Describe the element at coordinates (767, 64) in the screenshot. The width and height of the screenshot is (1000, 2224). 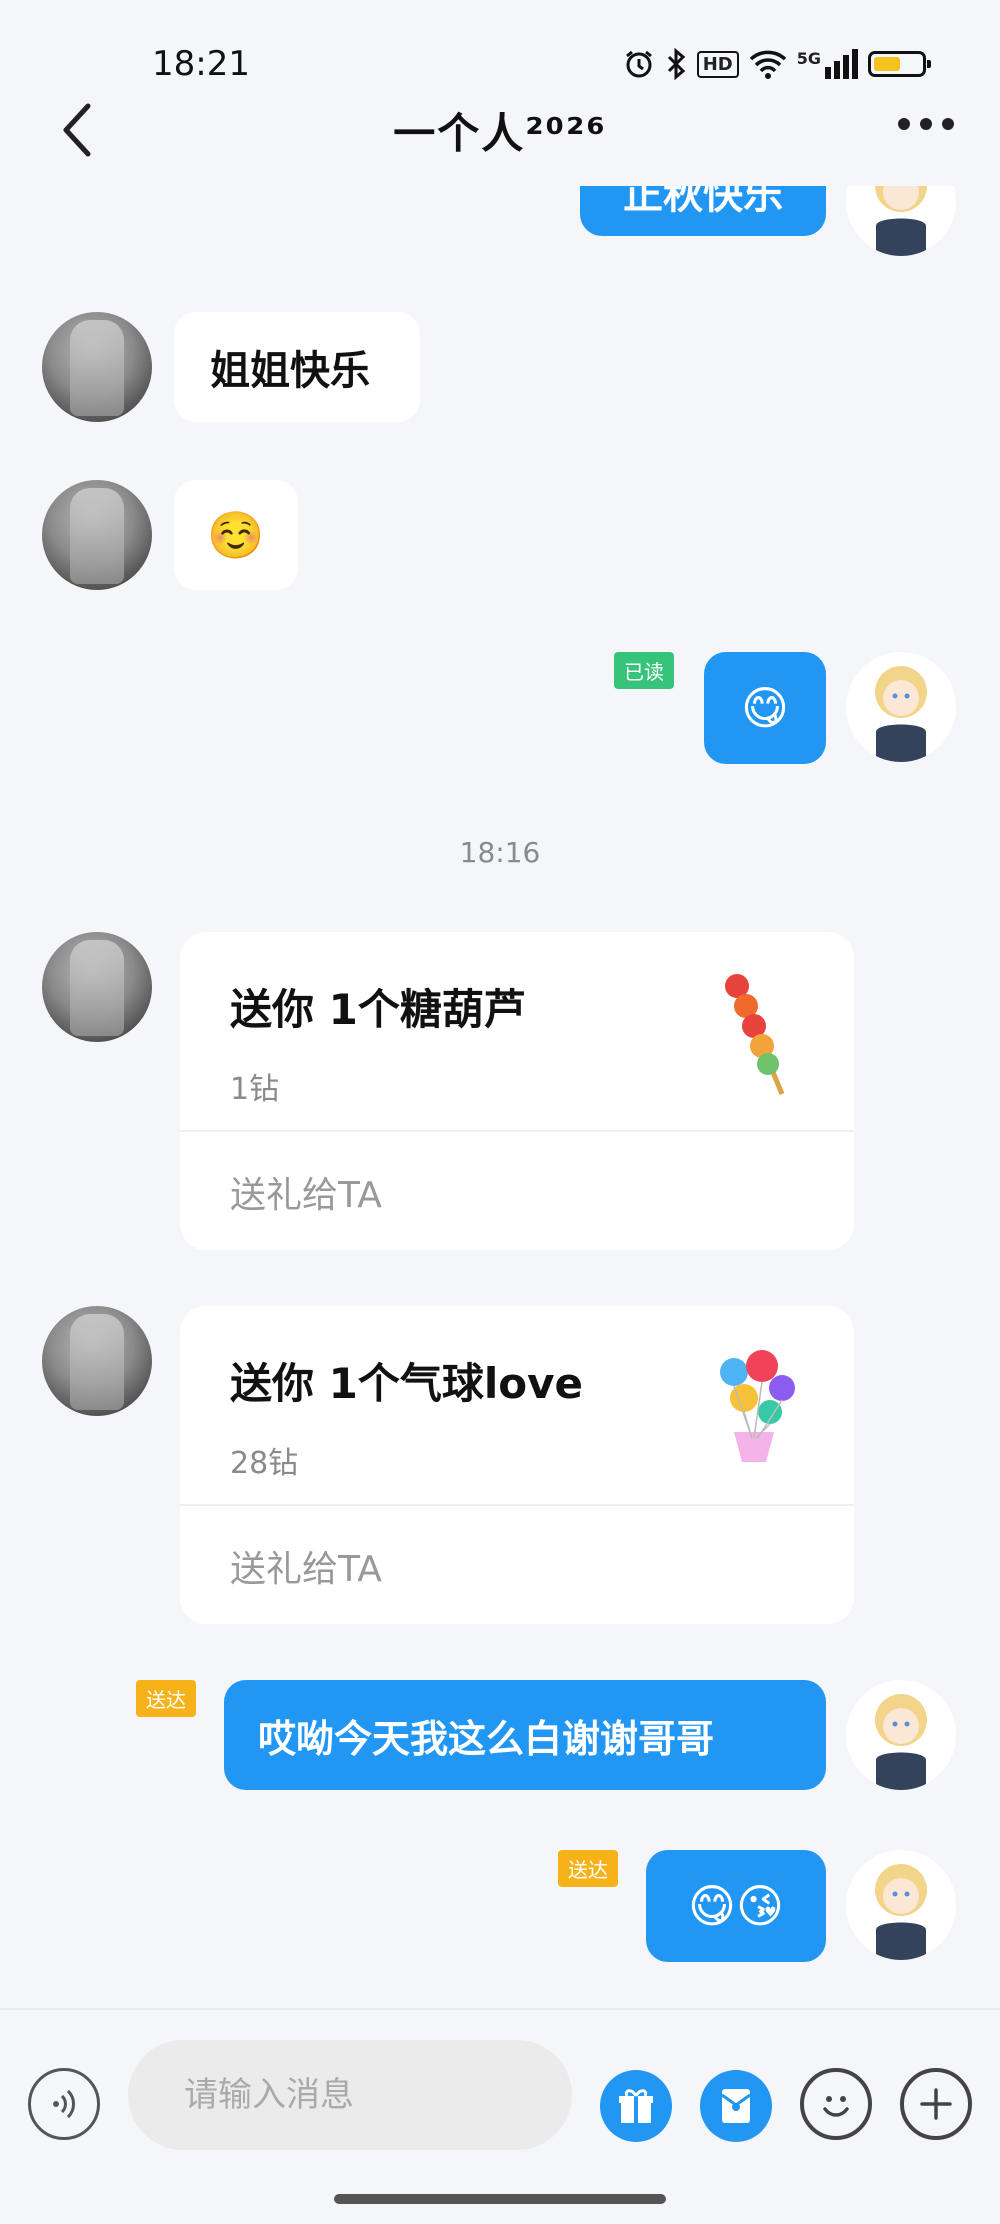
I see `wifi-icon` at that location.